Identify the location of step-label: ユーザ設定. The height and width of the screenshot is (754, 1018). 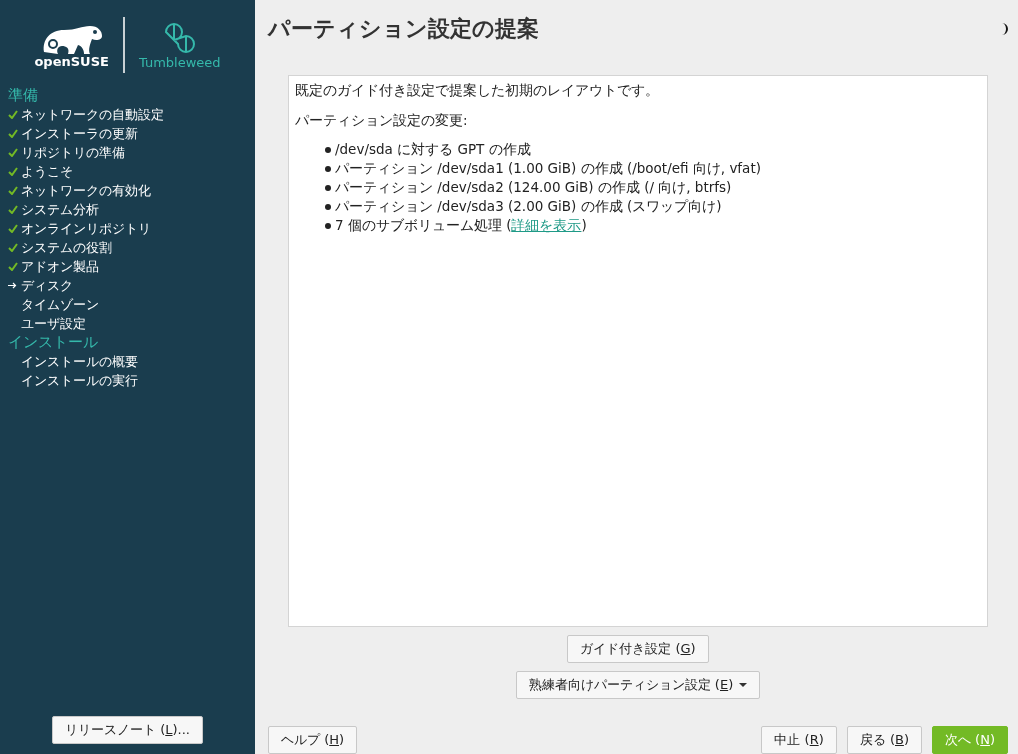
(53, 323).